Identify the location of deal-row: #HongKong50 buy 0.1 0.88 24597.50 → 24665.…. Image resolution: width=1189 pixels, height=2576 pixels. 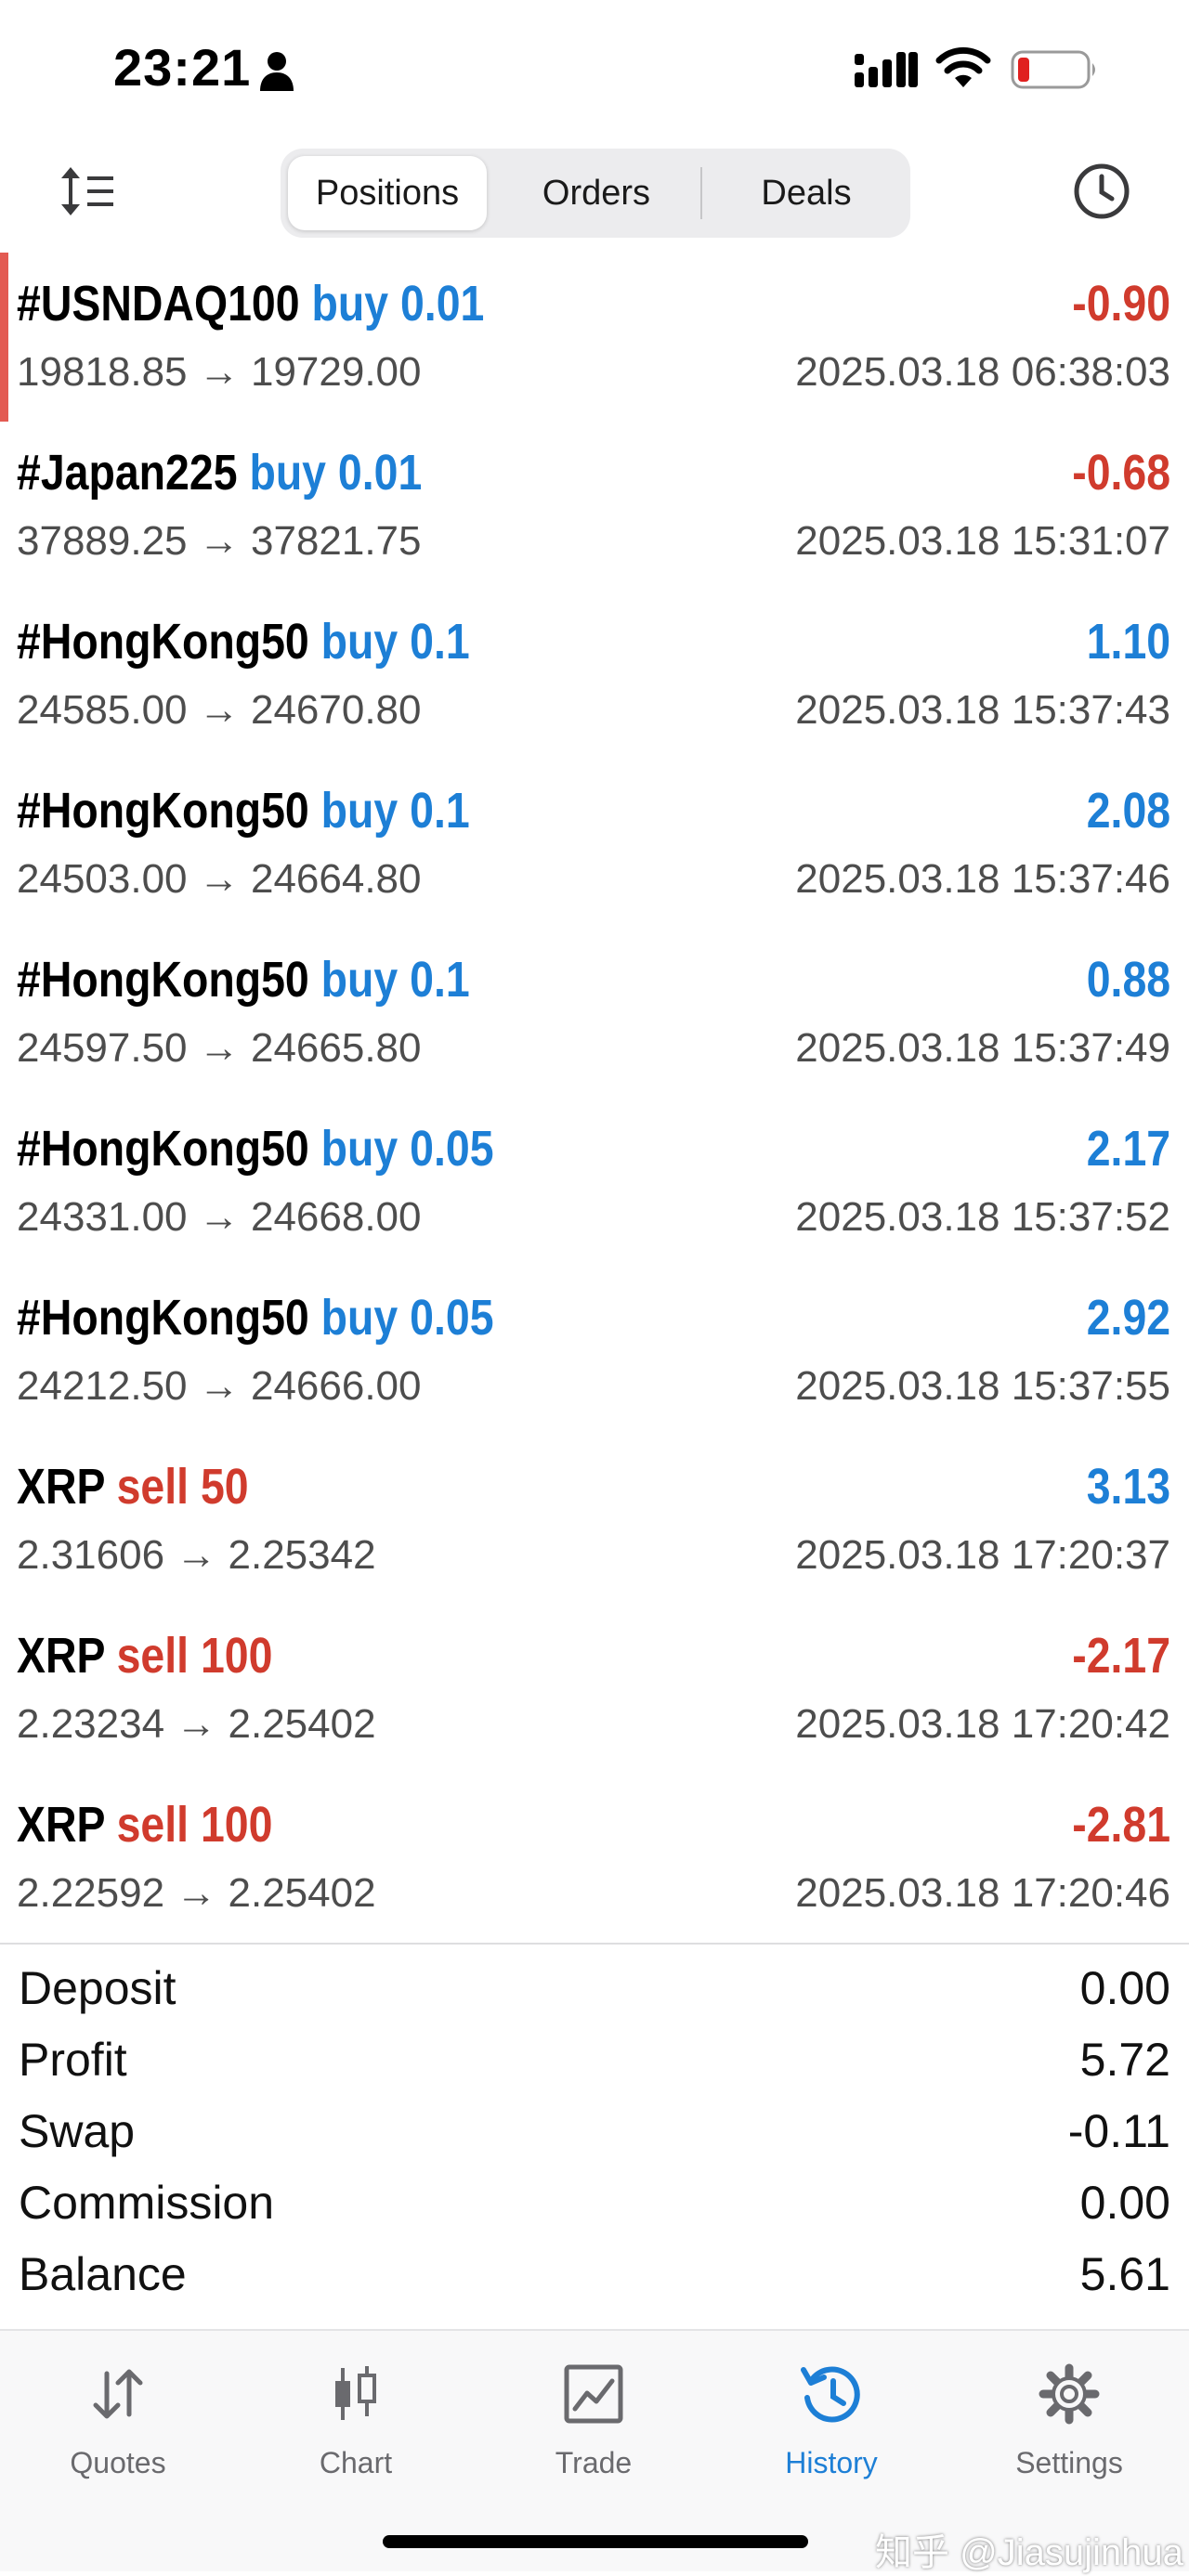
(594, 1014).